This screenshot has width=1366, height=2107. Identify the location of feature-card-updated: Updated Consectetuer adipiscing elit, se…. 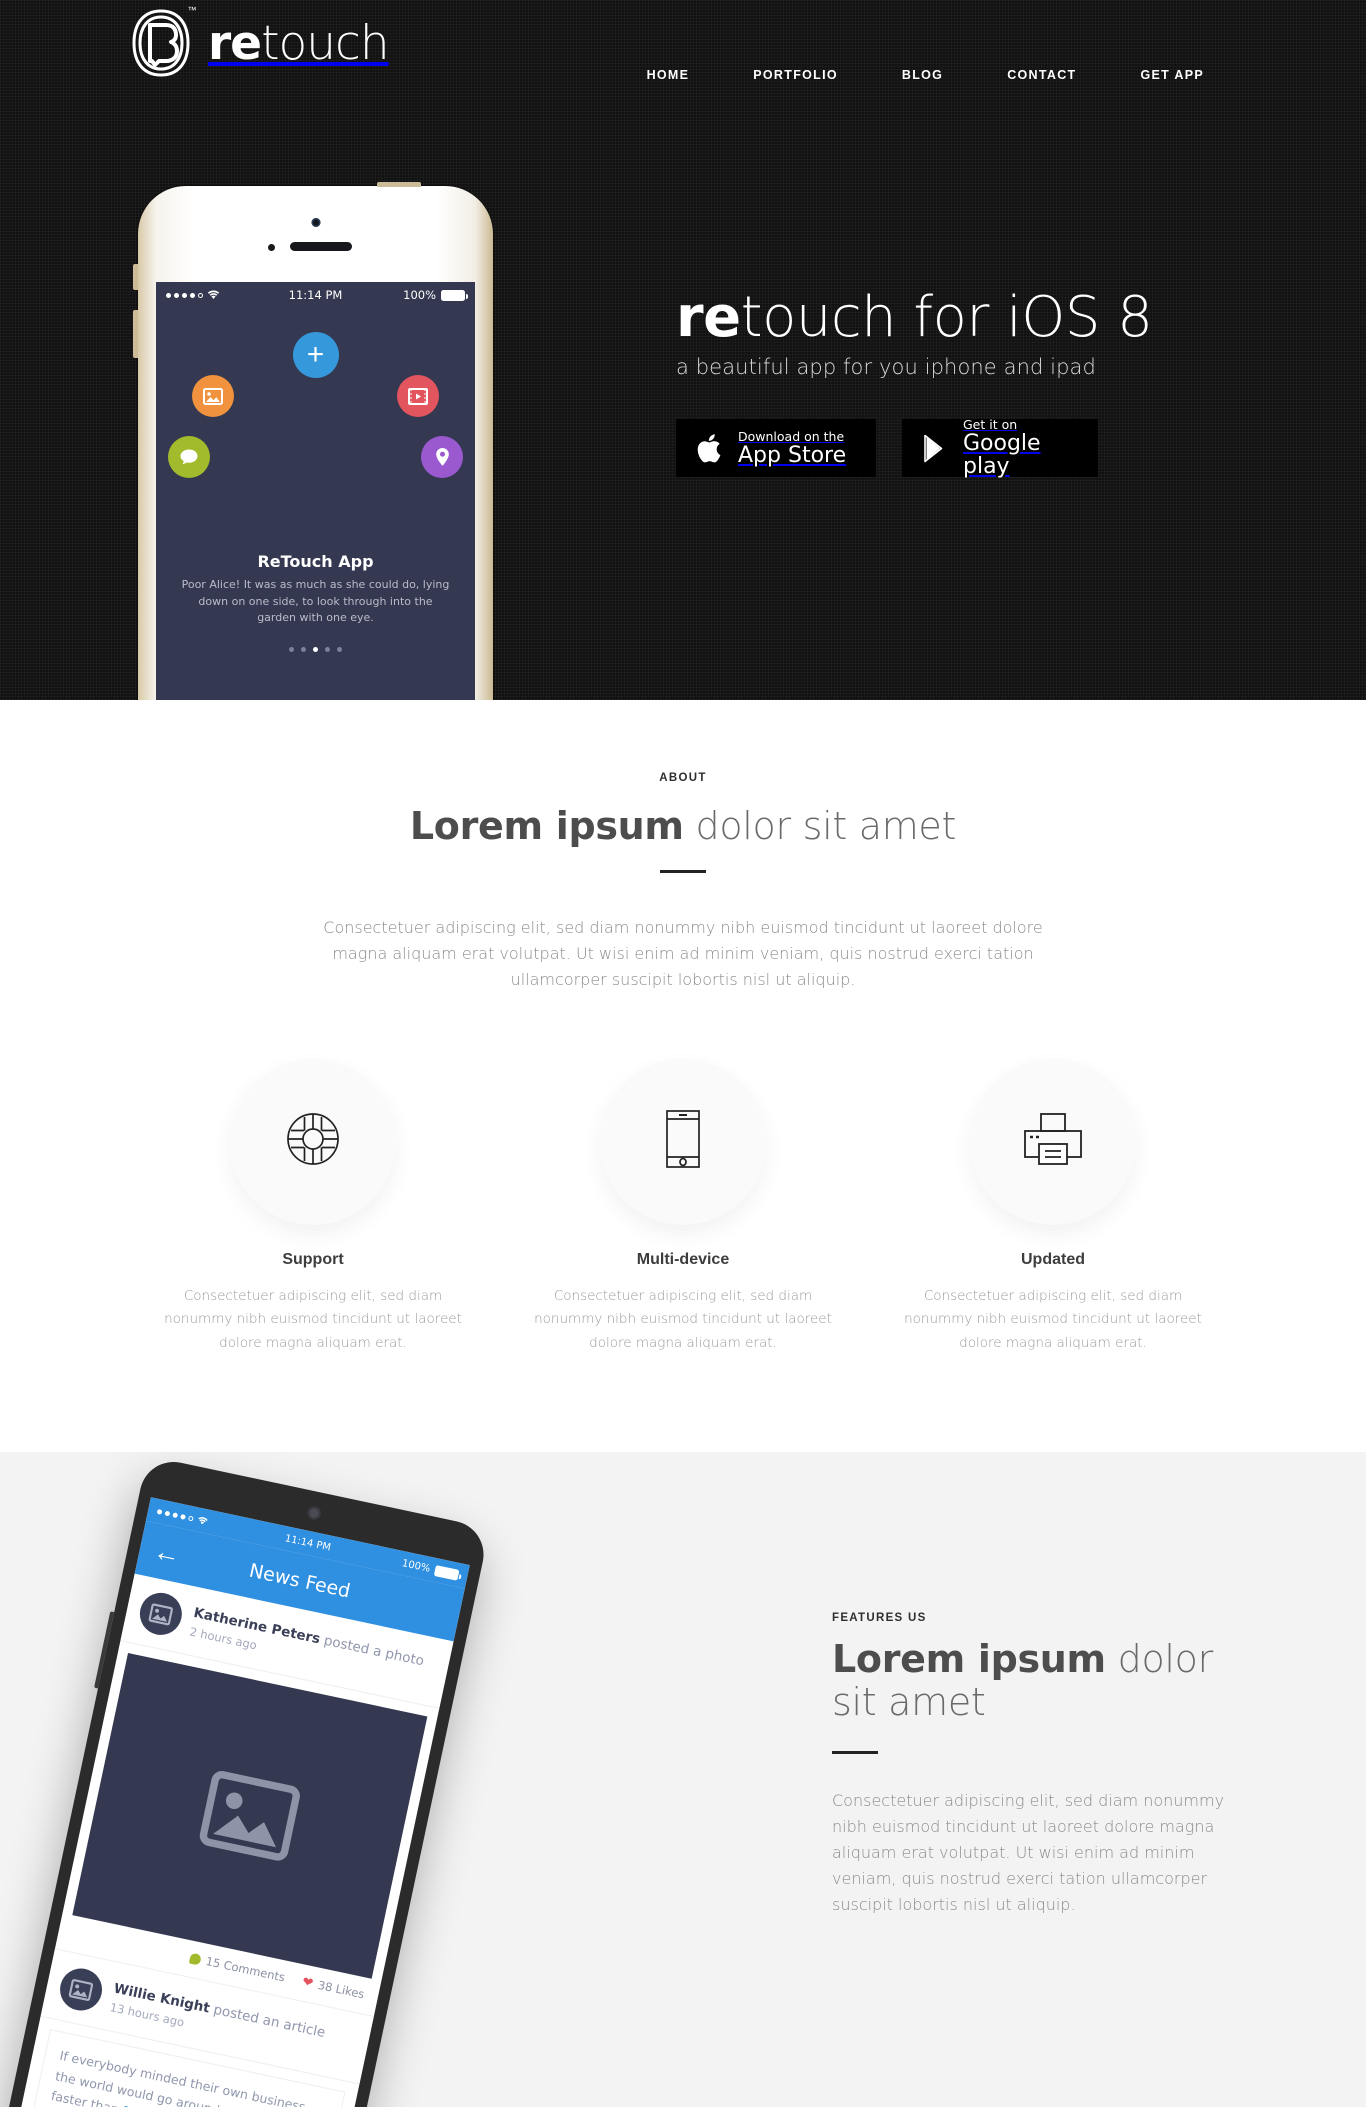
(1053, 1207).